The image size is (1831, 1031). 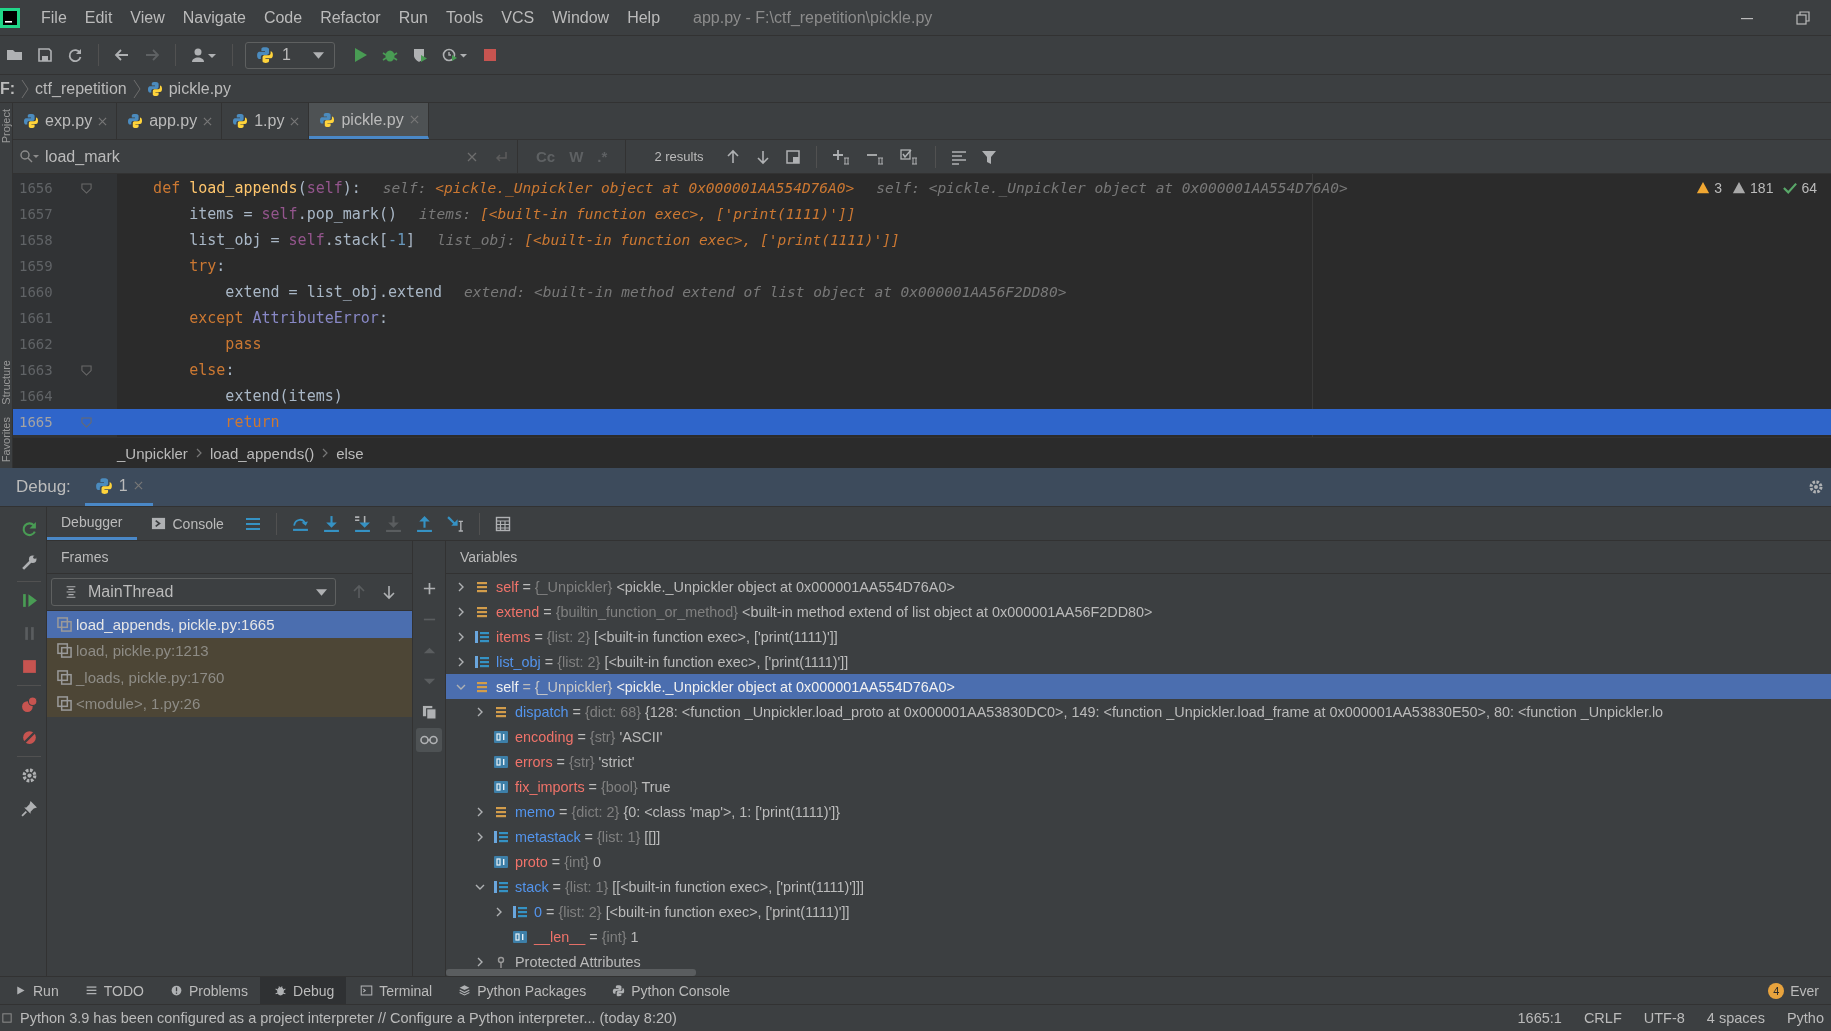 What do you see at coordinates (1138, 936) in the screenshot?
I see `variable-row: __len__ = {int} 1` at bounding box center [1138, 936].